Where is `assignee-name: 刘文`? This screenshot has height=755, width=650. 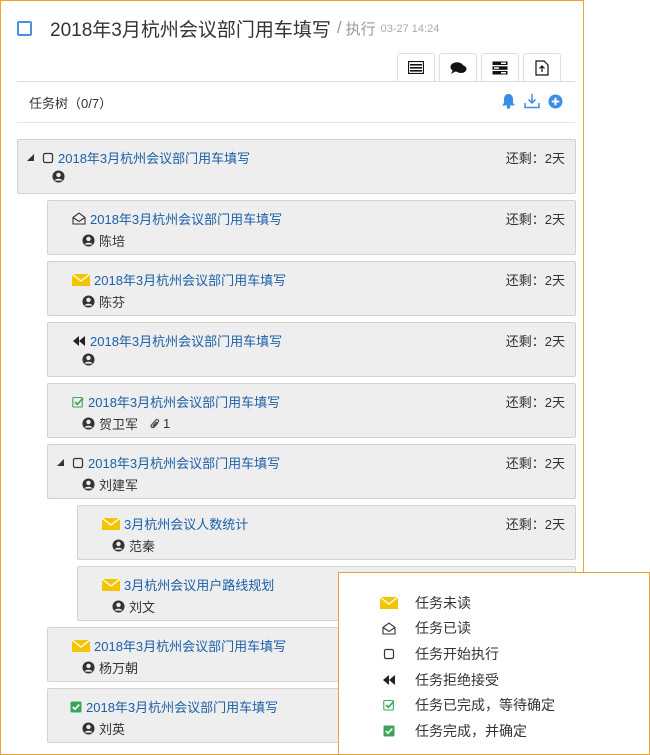
assignee-name: 刘文 is located at coordinates (142, 607).